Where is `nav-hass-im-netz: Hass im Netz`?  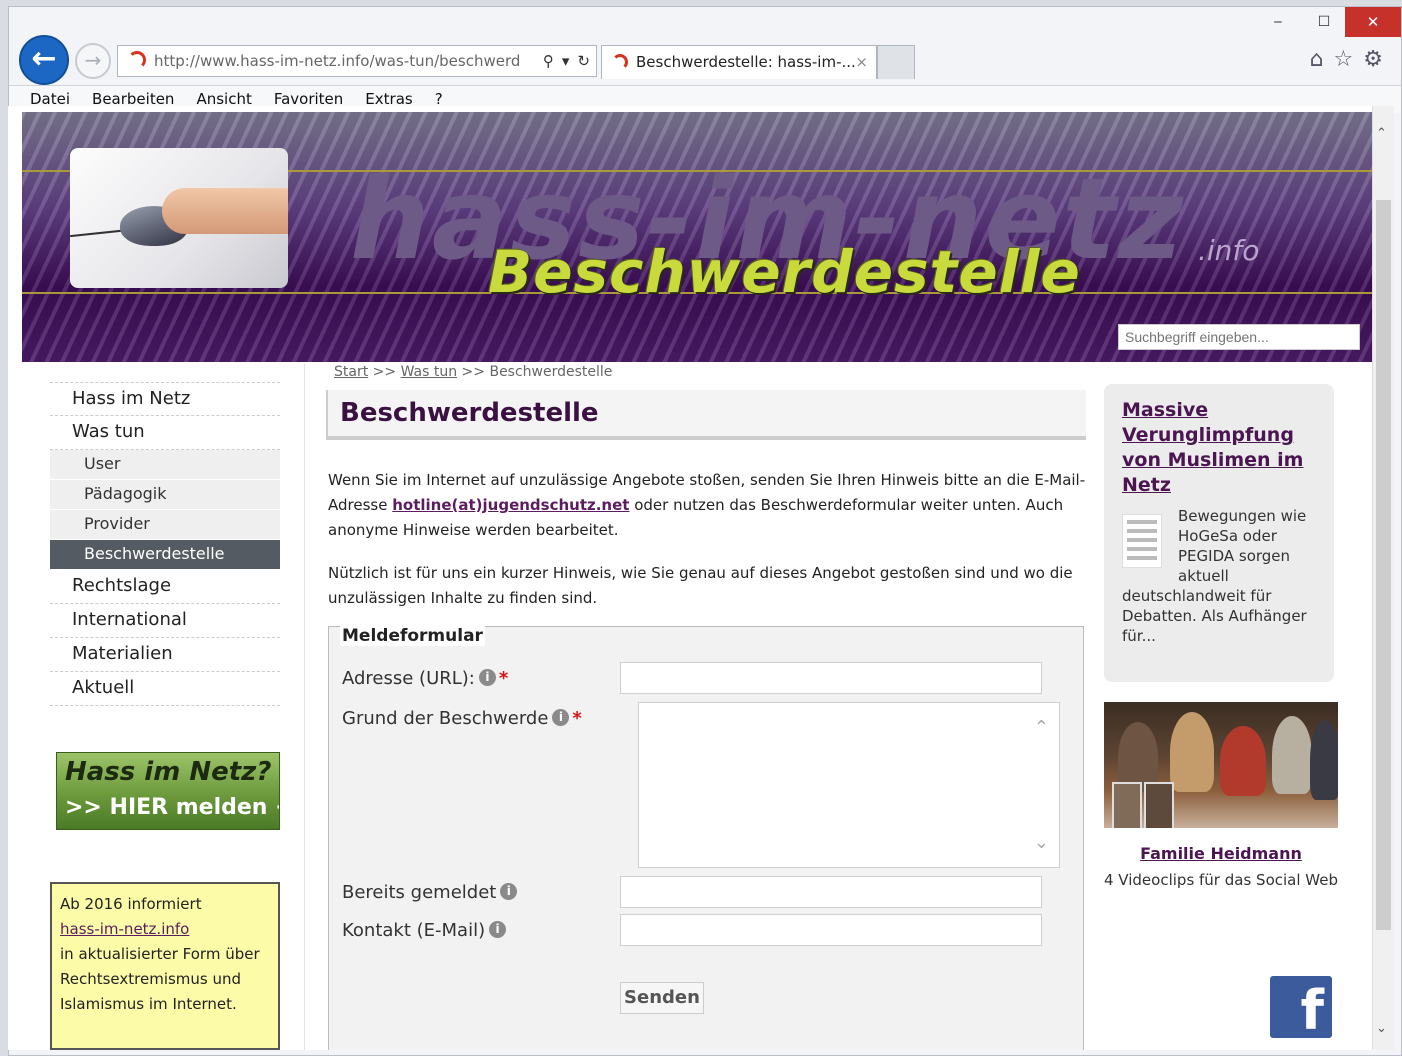 nav-hass-im-netz: Hass im Netz is located at coordinates (165, 399).